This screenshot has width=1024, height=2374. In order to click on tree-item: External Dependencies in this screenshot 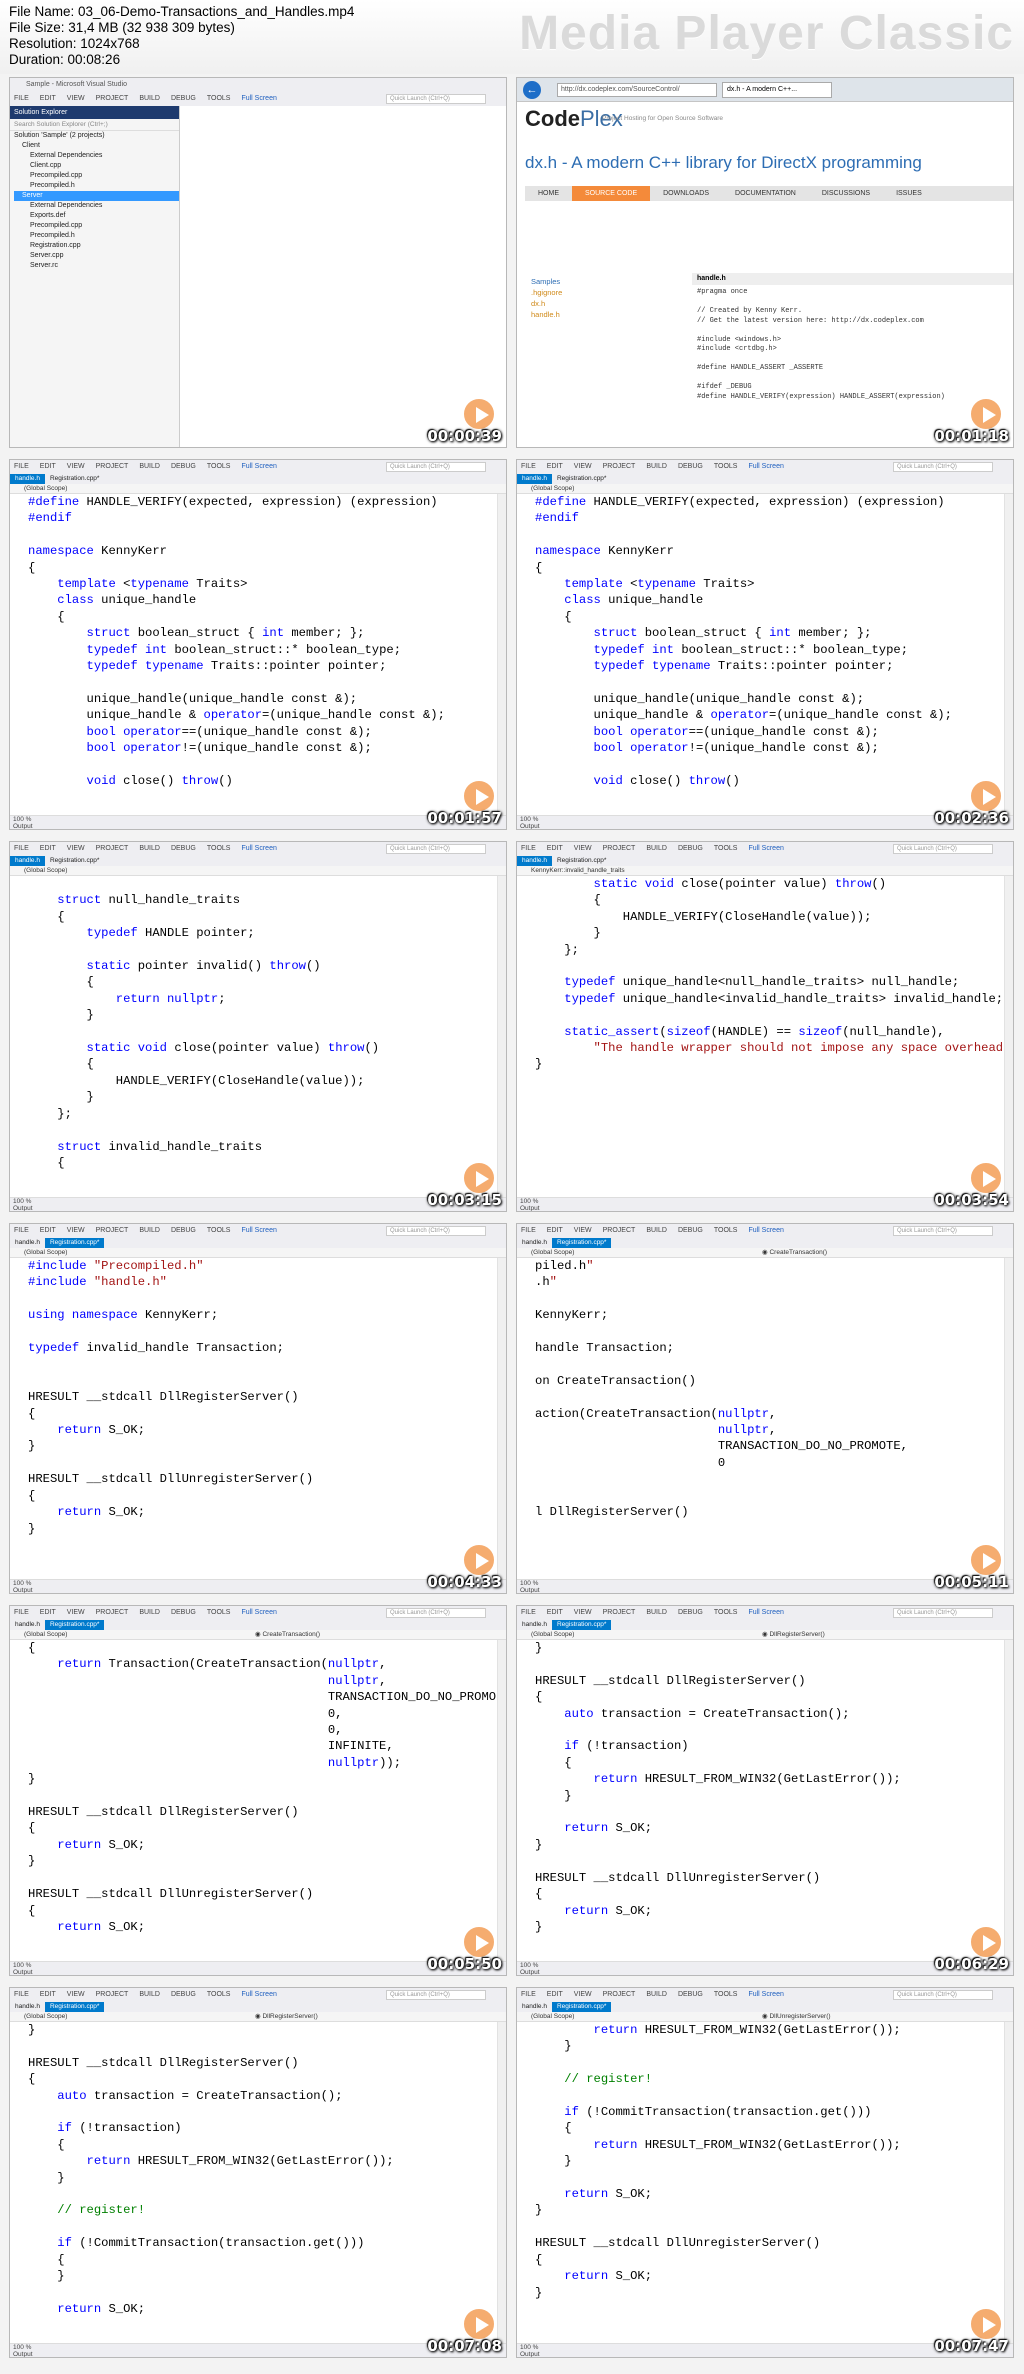, I will do `click(96, 206)`.